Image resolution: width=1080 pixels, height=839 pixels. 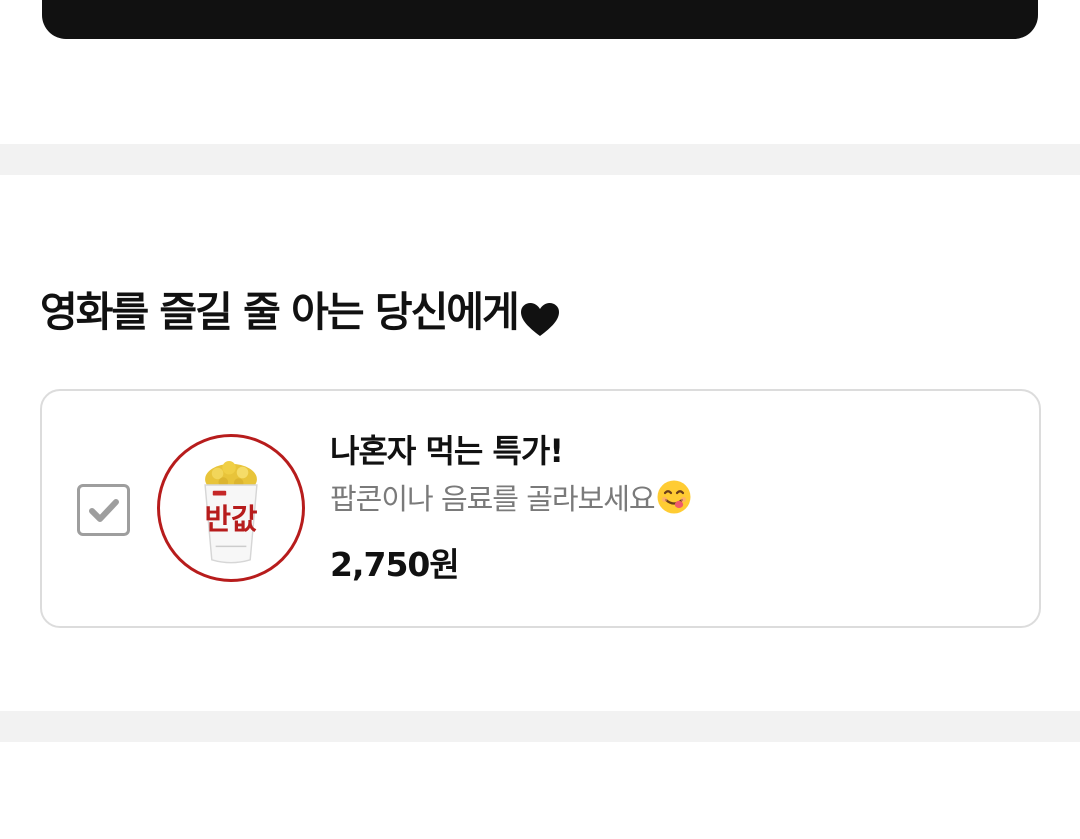 What do you see at coordinates (231, 519) in the screenshot?
I see `product-image-text: 반값` at bounding box center [231, 519].